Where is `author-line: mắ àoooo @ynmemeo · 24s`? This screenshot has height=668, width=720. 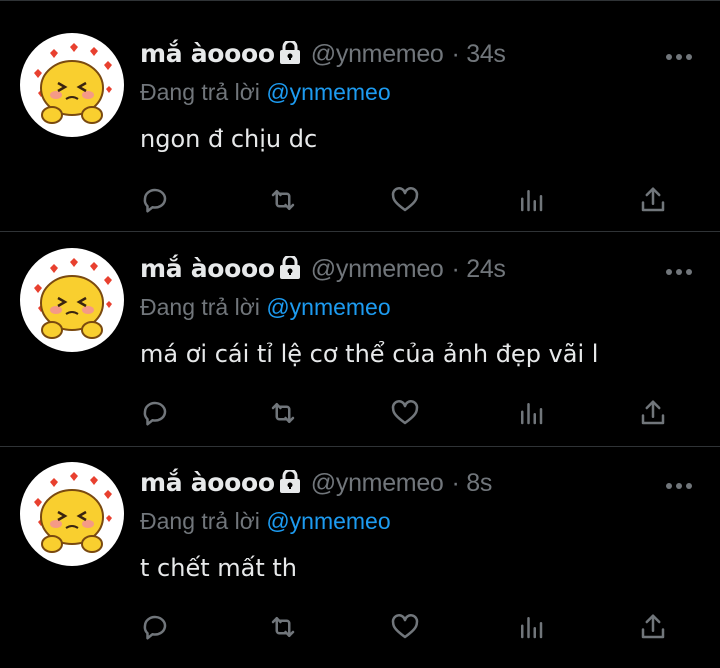
author-line: mắ àoooo @ynmemeo · 24s is located at coordinates (323, 270).